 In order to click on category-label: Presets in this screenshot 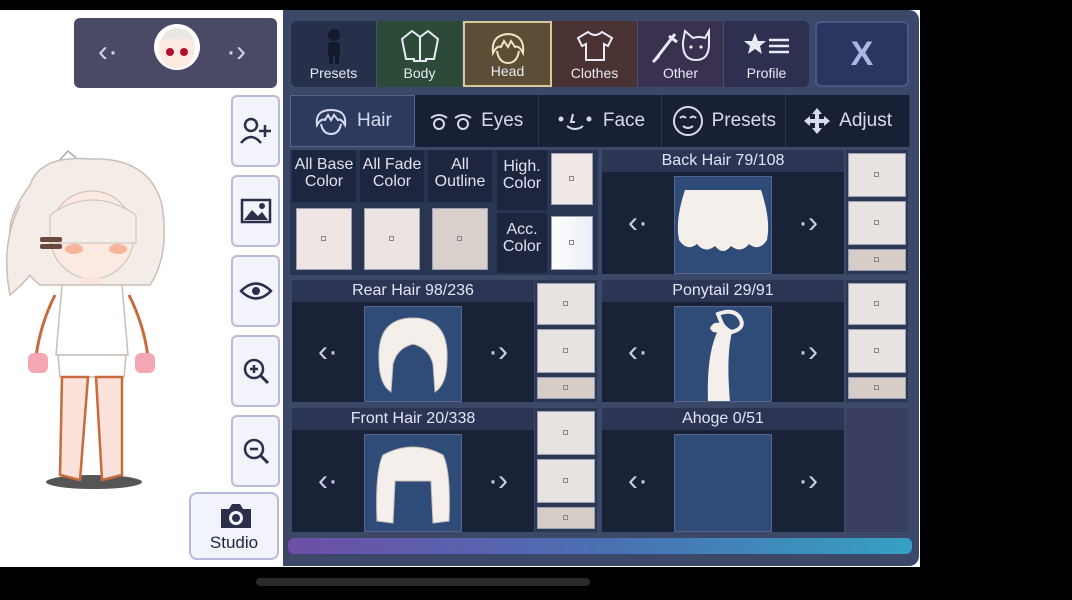, I will do `click(333, 73)`.